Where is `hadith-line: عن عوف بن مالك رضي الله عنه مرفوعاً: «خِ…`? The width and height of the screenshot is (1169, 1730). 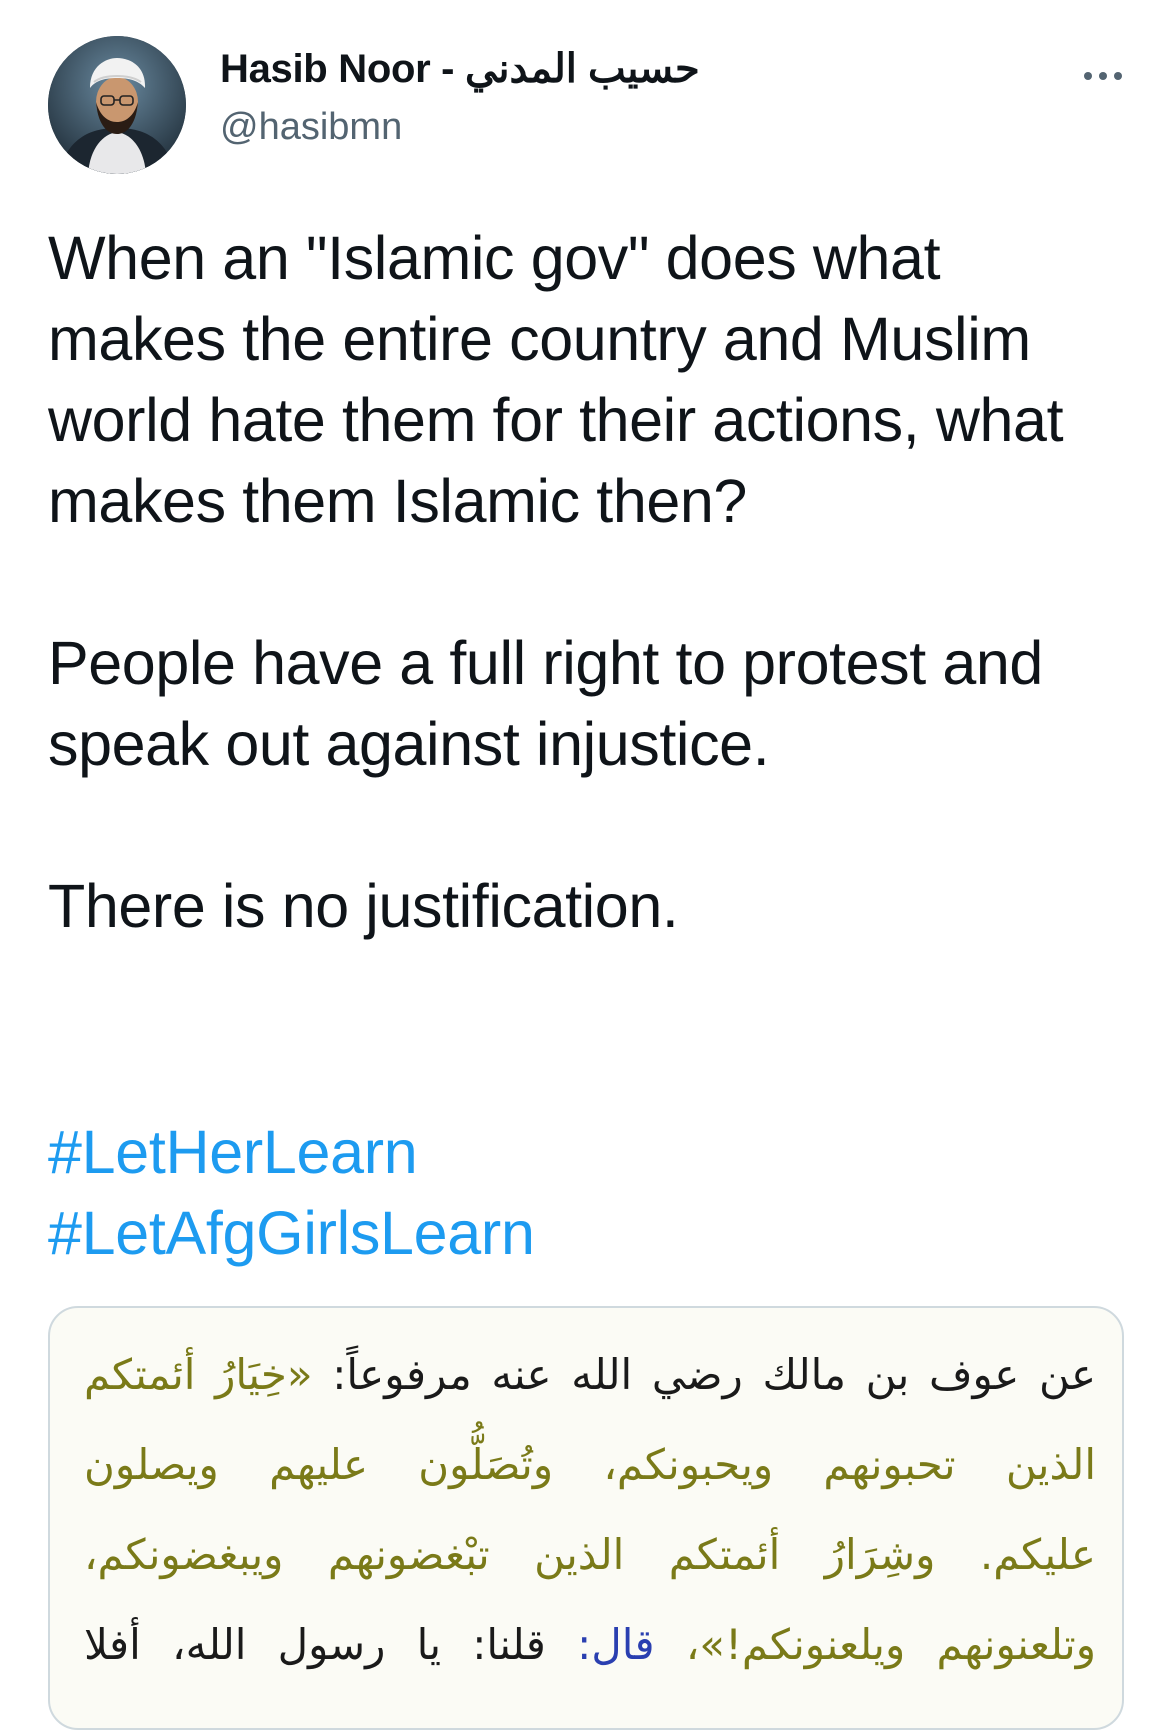 hadith-line: عن عوف بن مالك رضي الله عنه مرفوعاً: «خِ… is located at coordinates (590, 1375).